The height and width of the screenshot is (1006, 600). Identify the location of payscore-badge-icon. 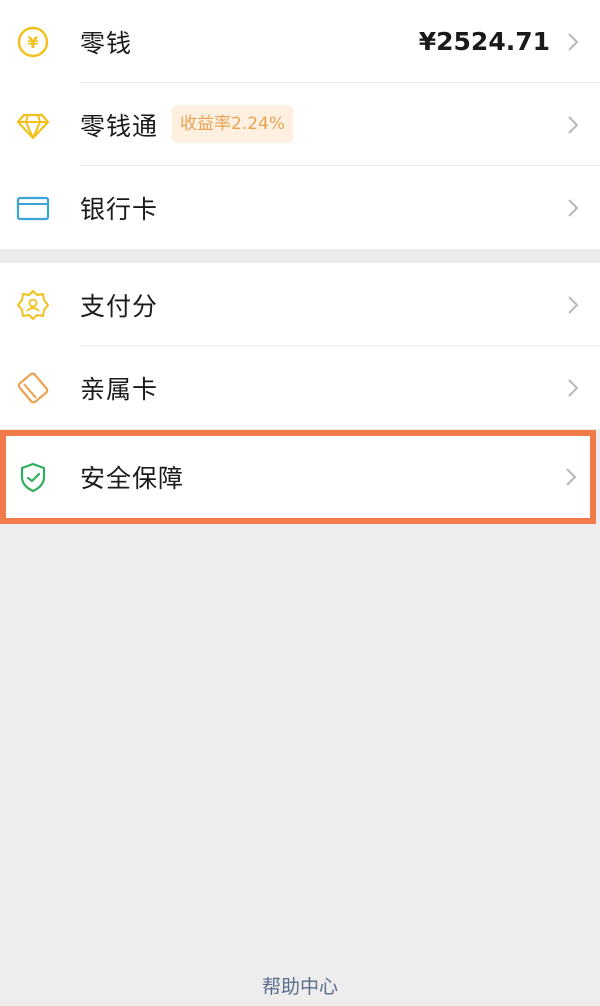
(33, 305).